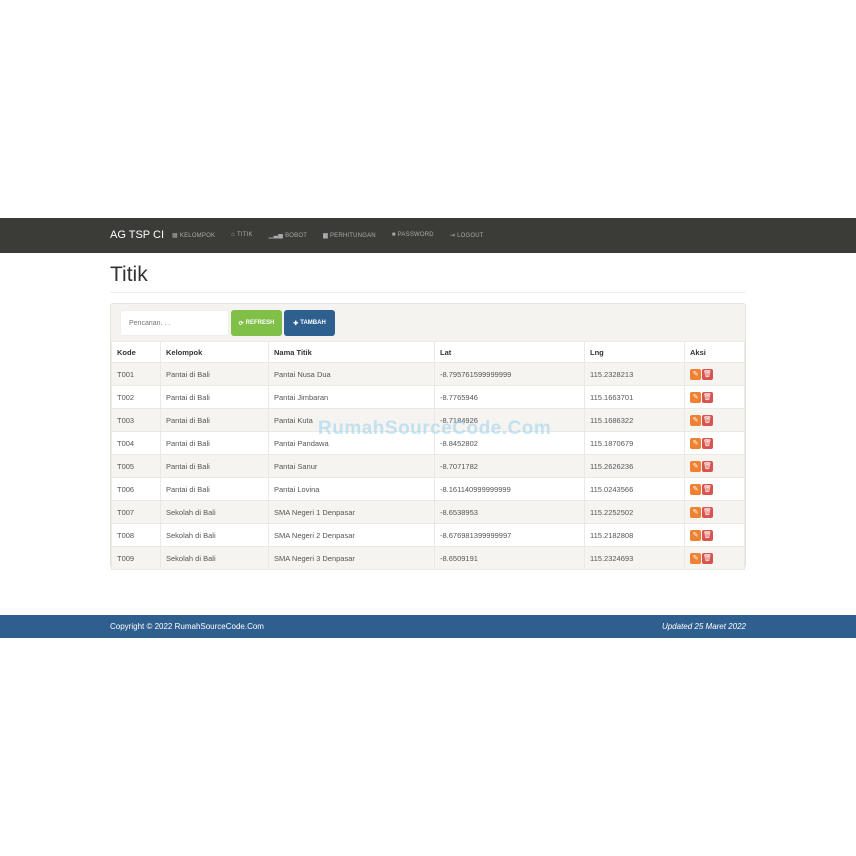 Image resolution: width=856 pixels, height=856 pixels. I want to click on table-cell: Pantai Nusa Dua, so click(351, 374).